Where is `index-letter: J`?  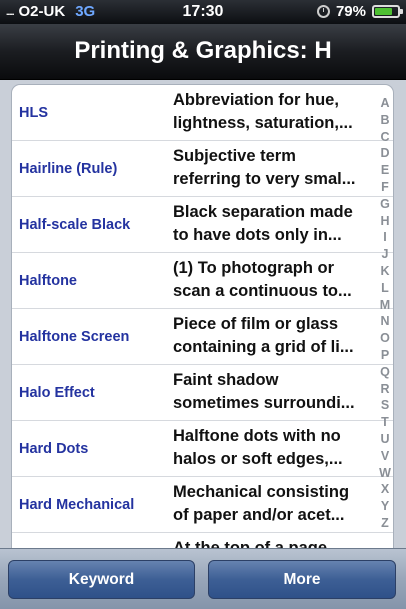 index-letter: J is located at coordinates (385, 254).